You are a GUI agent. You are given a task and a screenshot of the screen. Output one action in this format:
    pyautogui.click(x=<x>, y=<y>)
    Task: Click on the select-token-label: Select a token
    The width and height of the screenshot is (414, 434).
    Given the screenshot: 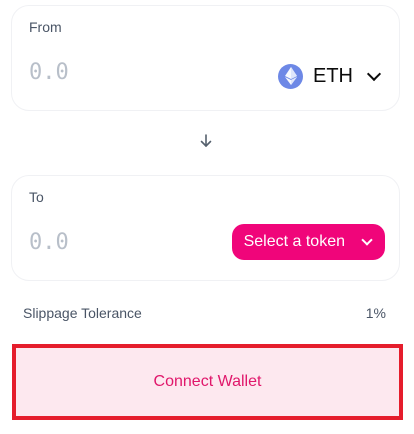 What is the action you would take?
    pyautogui.click(x=294, y=241)
    